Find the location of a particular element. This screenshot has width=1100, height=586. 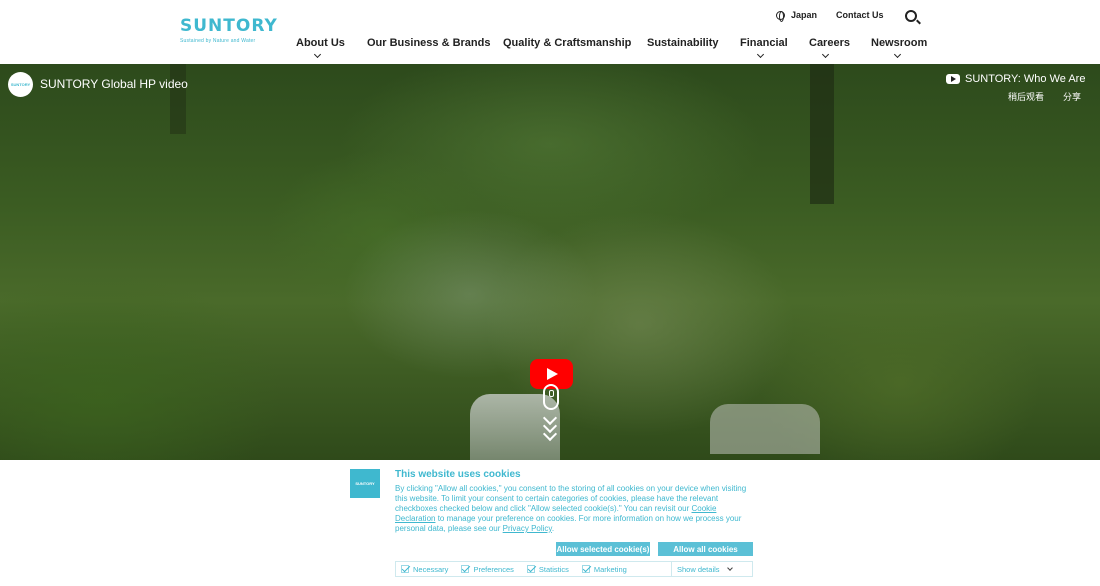

globe-icon is located at coordinates (780, 16).